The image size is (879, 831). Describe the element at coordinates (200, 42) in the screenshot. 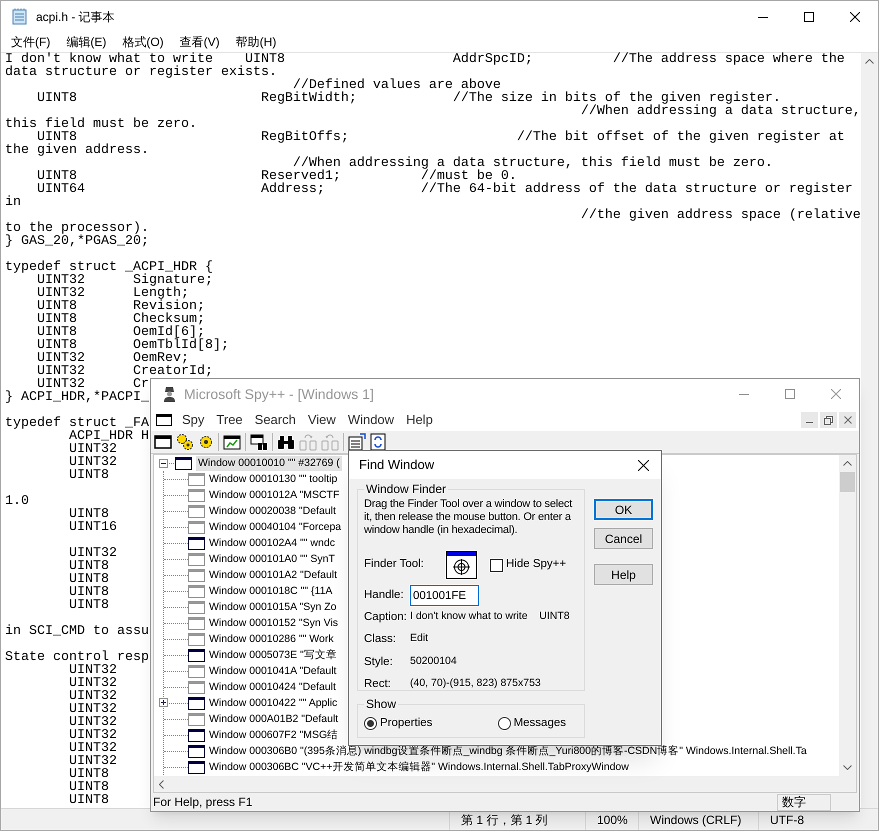

I see `menu-item: 查看(V)` at that location.